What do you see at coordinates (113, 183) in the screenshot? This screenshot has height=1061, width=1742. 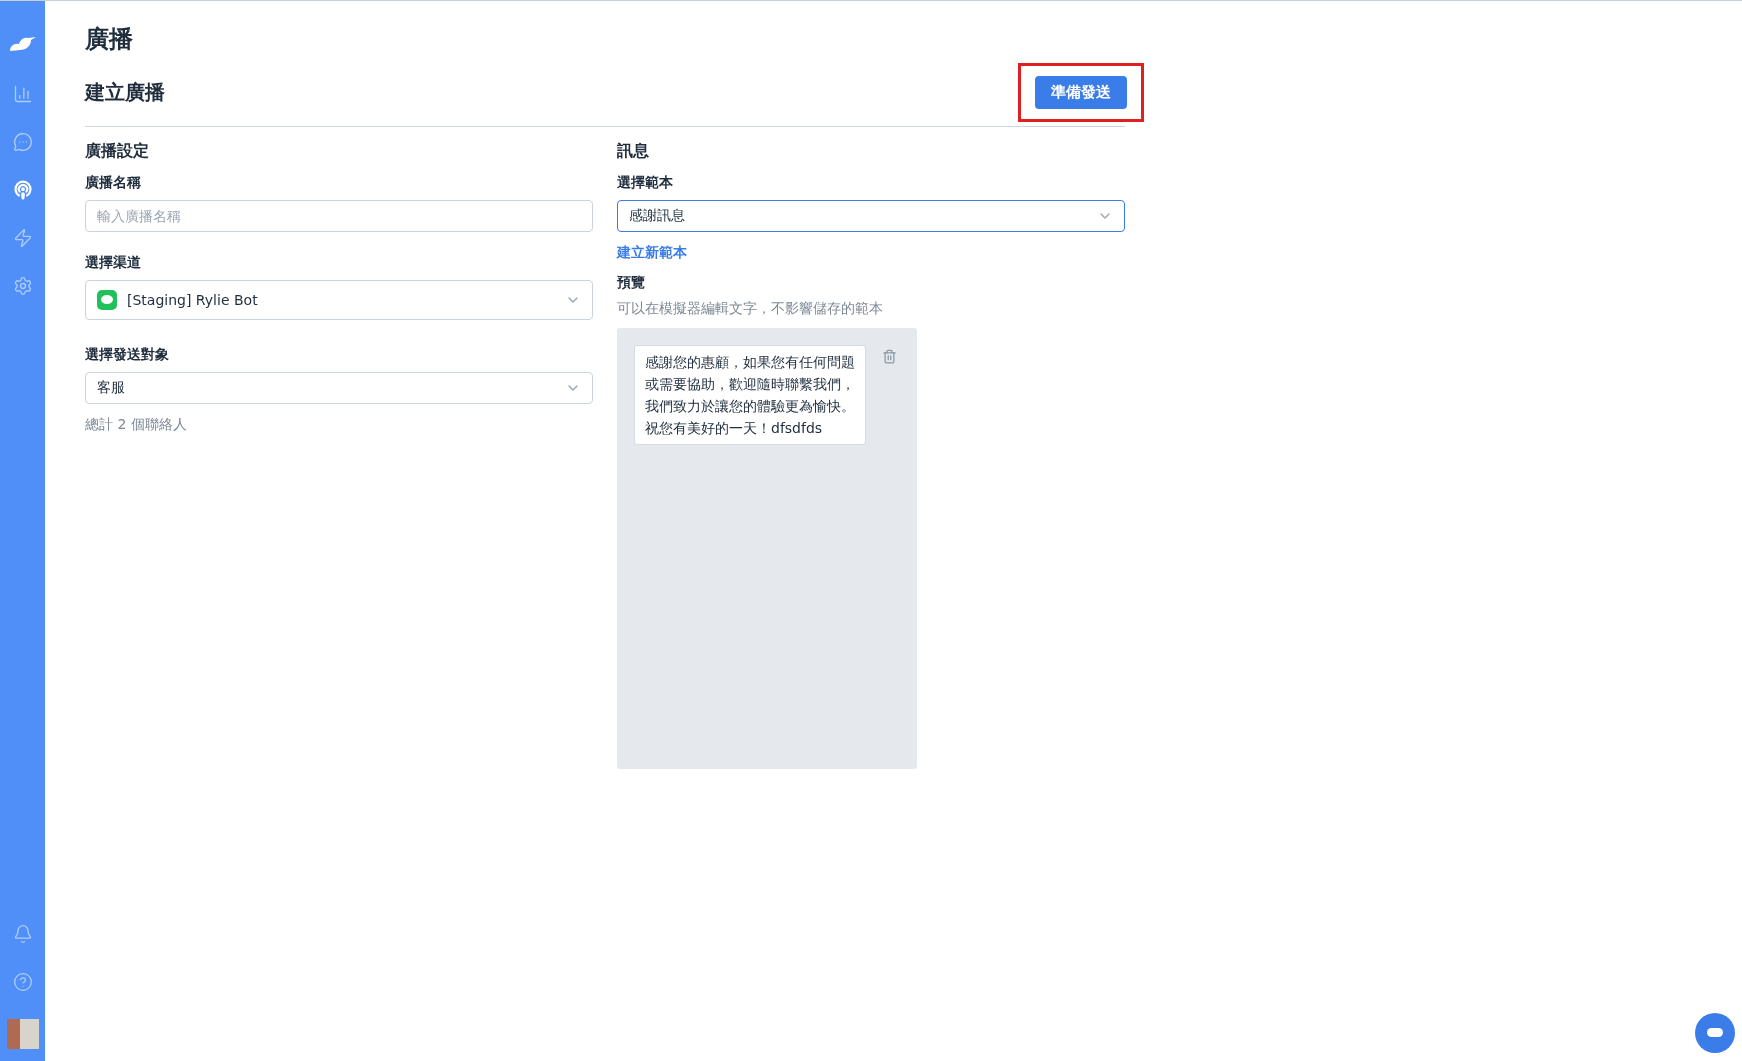 I see `field-label: 廣播名稱` at bounding box center [113, 183].